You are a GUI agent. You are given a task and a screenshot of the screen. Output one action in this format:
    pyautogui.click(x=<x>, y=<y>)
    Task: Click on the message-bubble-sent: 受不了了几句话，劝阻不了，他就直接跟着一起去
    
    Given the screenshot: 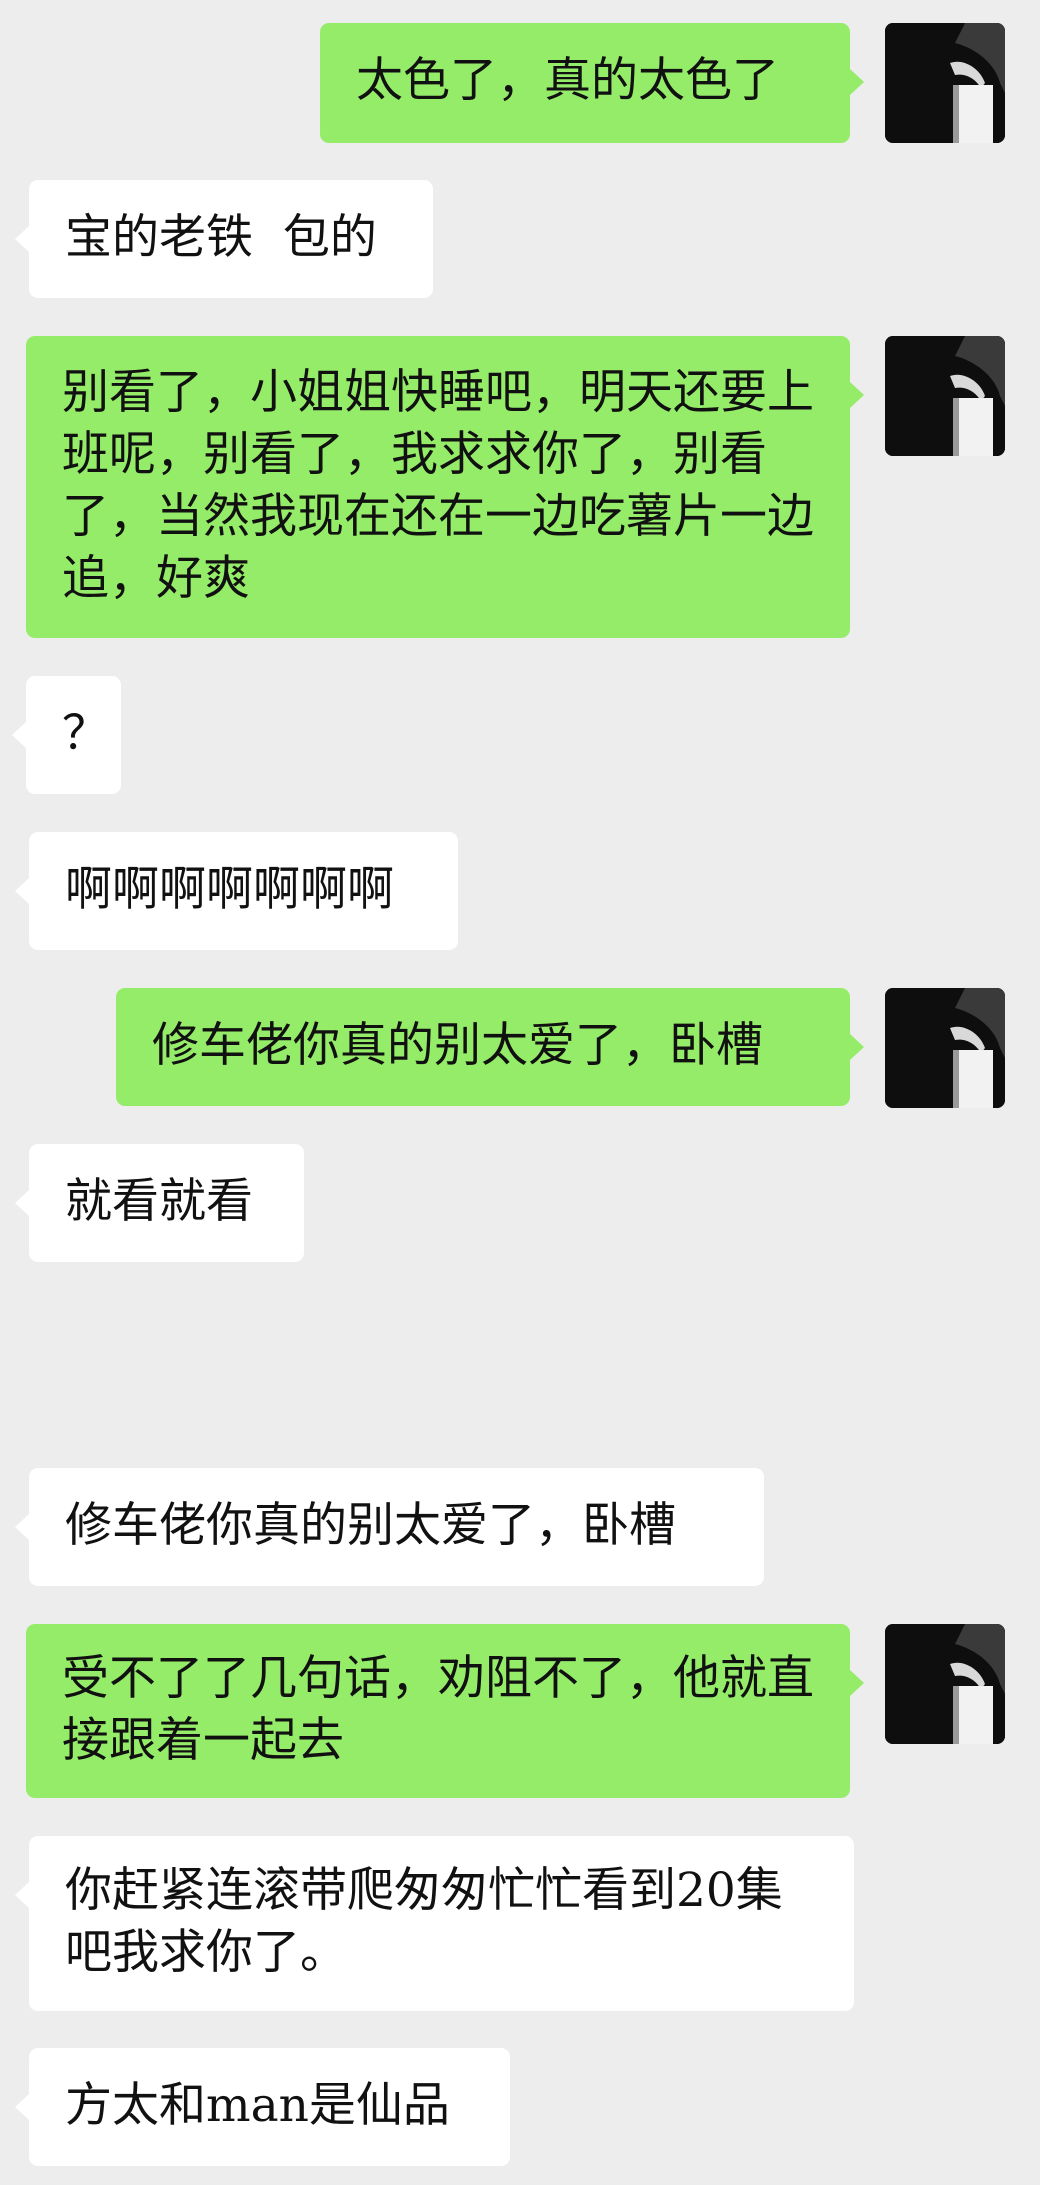 What is the action you would take?
    pyautogui.click(x=445, y=1711)
    